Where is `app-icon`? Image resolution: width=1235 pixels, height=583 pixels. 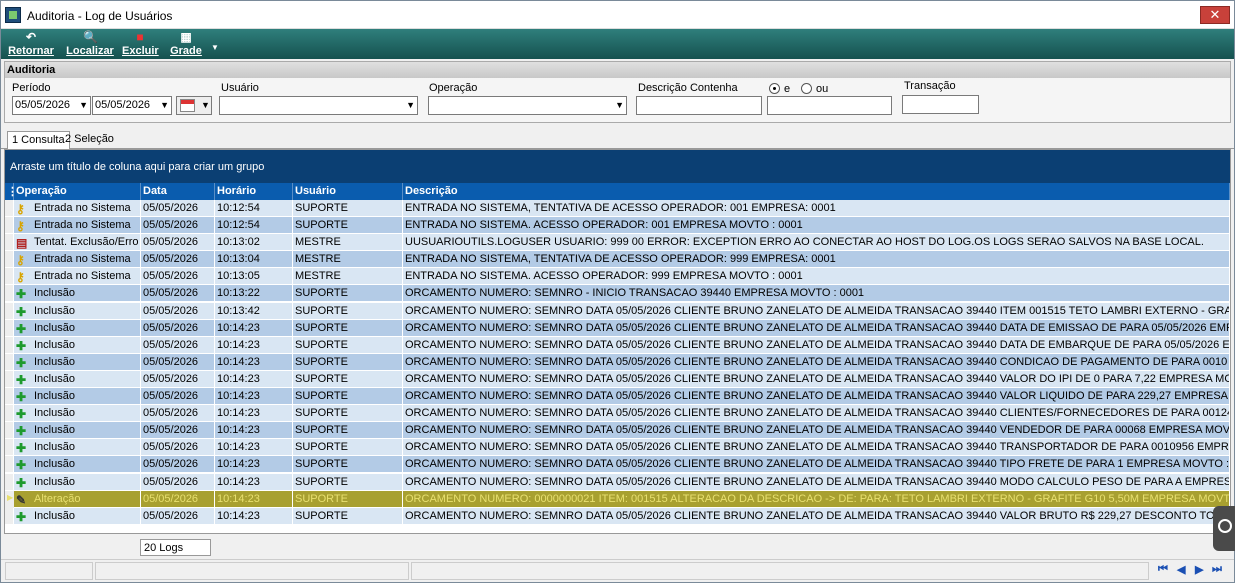 app-icon is located at coordinates (13, 15).